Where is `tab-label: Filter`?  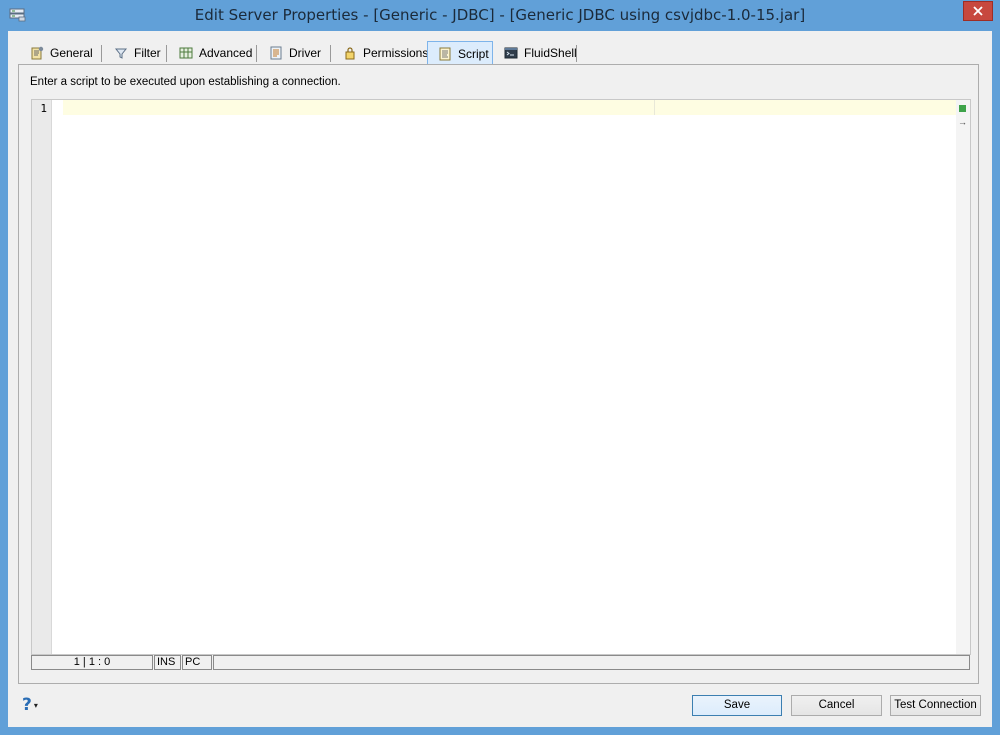 tab-label: Filter is located at coordinates (147, 53).